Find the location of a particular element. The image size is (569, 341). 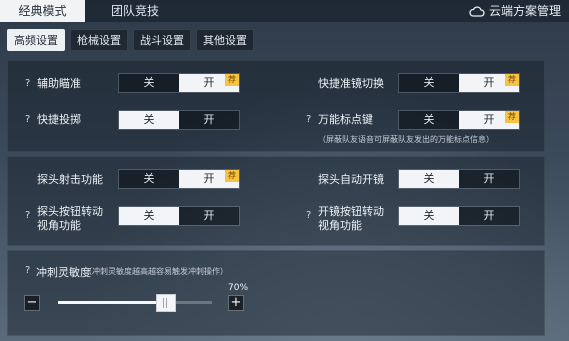

sprint-sensitivity-label: 冲刺灵敏度 is located at coordinates (63, 272).